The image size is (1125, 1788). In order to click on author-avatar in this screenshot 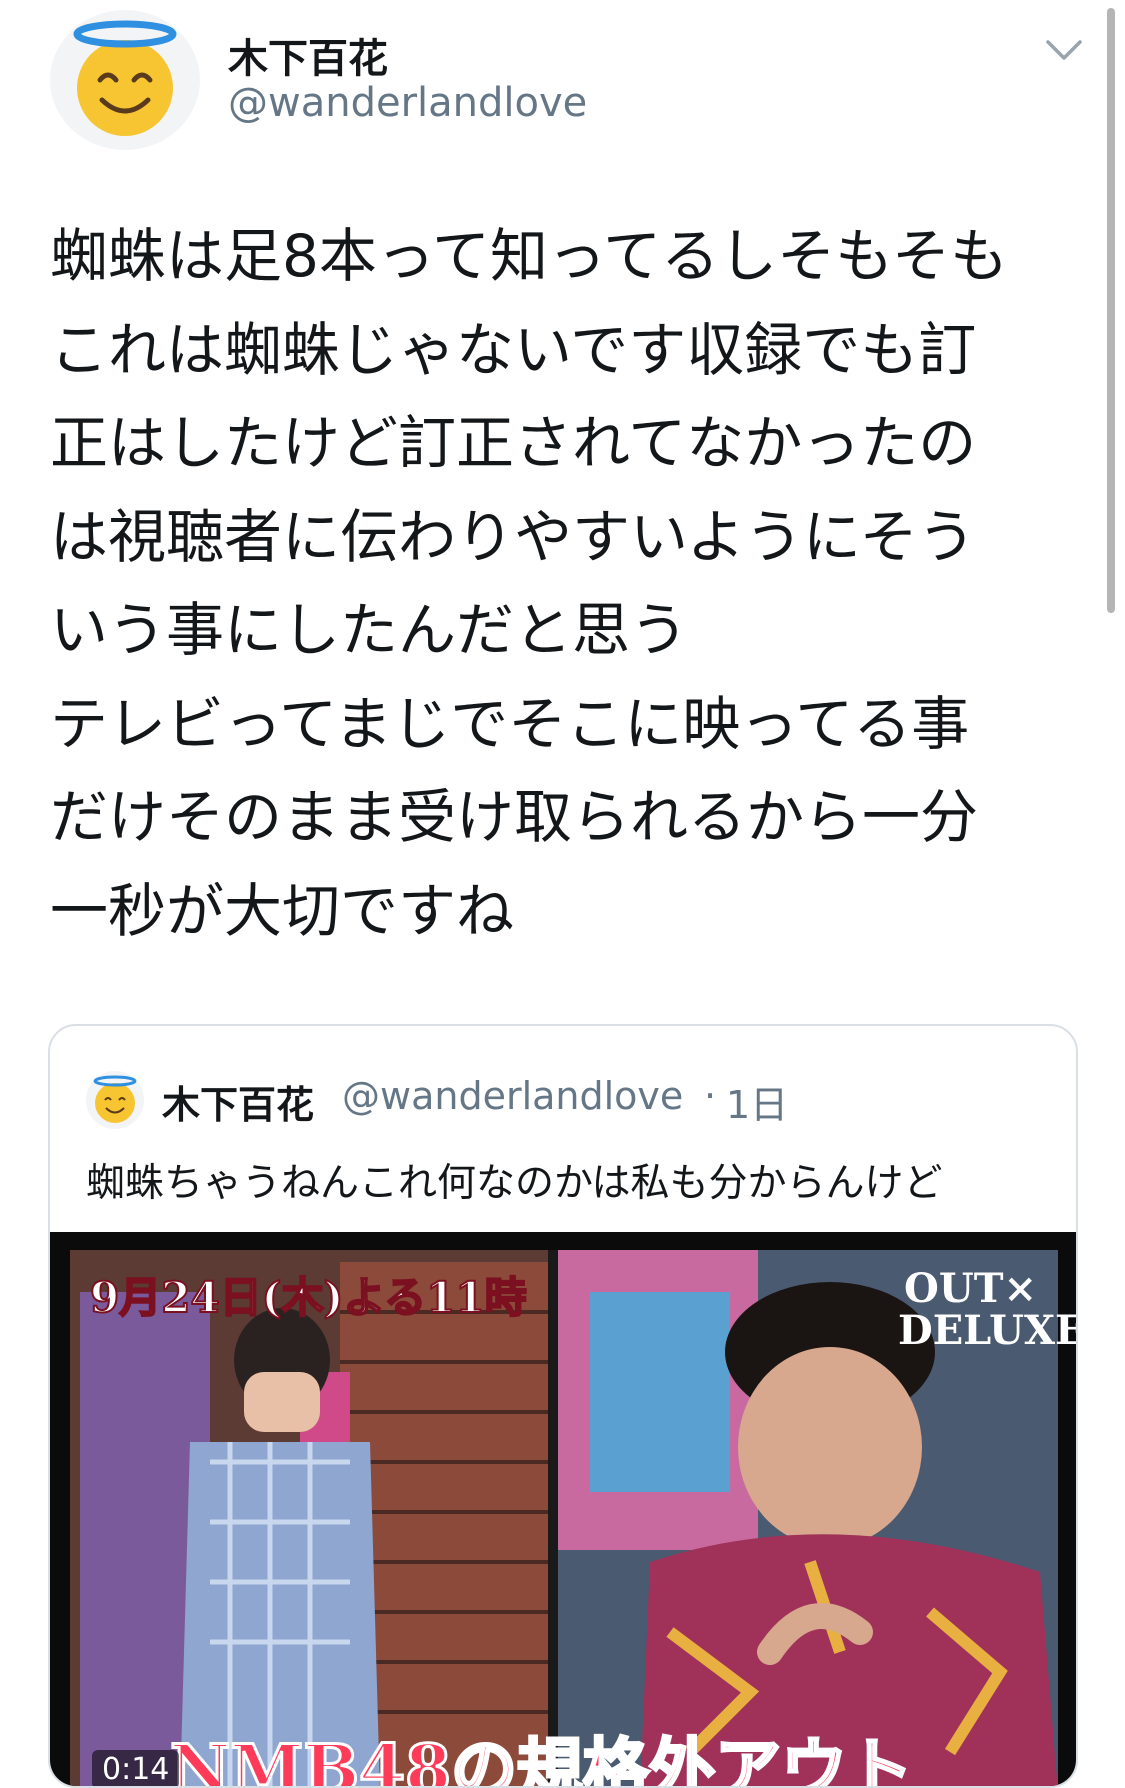, I will do `click(125, 80)`.